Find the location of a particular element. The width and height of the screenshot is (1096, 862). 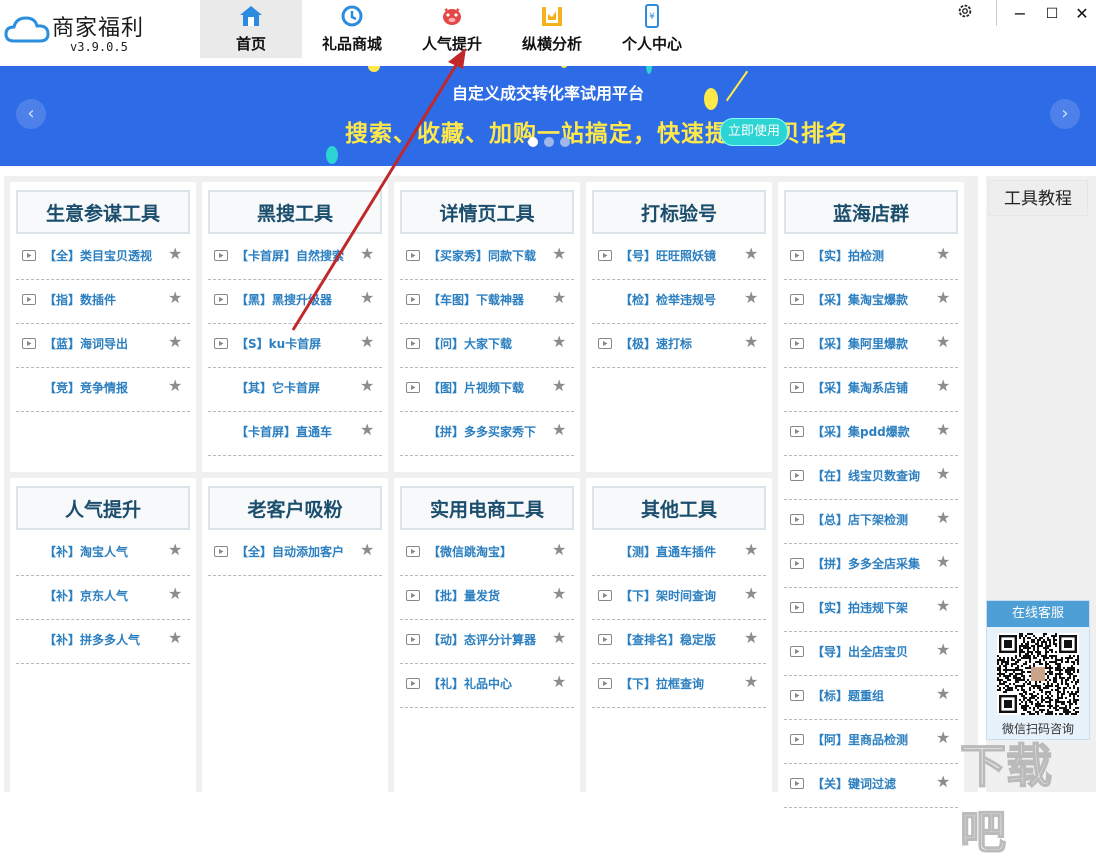

tool-item-label: 【采】集阿里爆款 is located at coordinates (860, 343).